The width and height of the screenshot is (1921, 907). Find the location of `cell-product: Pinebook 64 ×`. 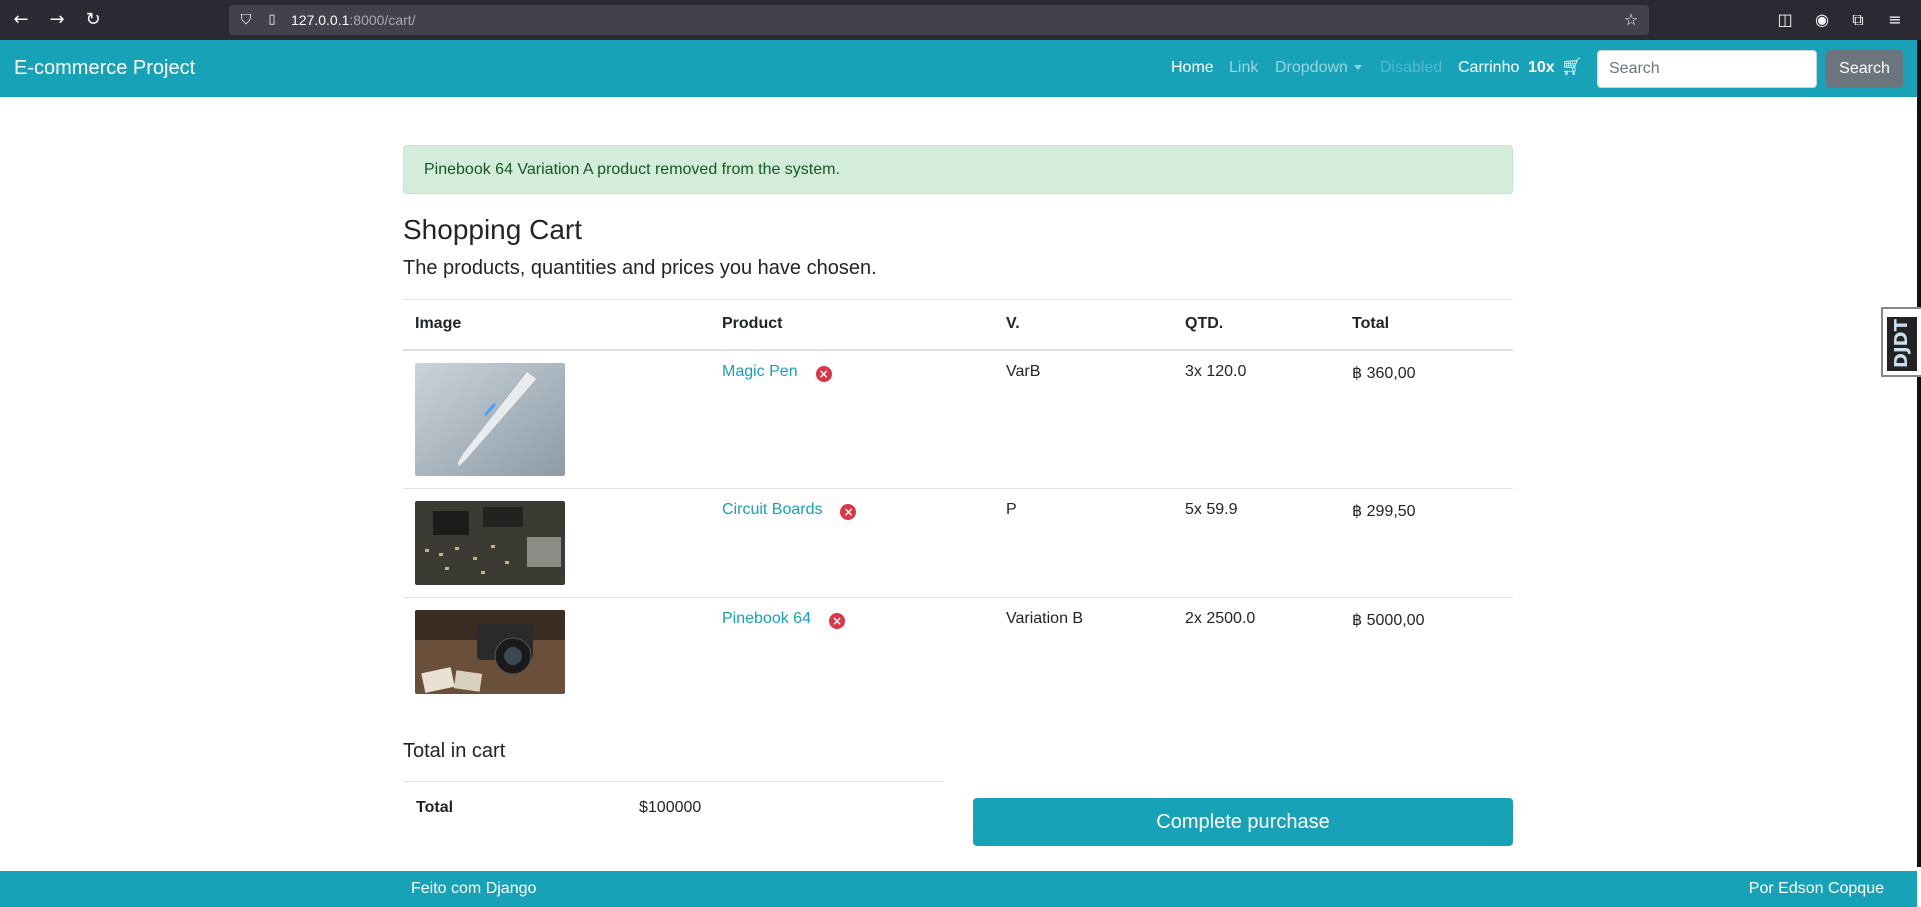

cell-product: Pinebook 64 × is located at coordinates (852, 651).